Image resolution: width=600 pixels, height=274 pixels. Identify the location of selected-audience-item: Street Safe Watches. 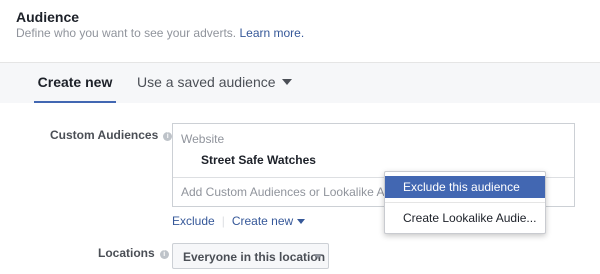
(258, 160).